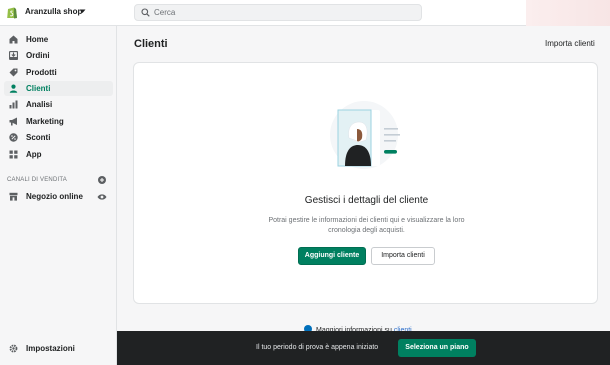 This screenshot has height=365, width=610. Describe the element at coordinates (41, 72) in the screenshot. I see `sidebar-item-label: Prodotti` at that location.